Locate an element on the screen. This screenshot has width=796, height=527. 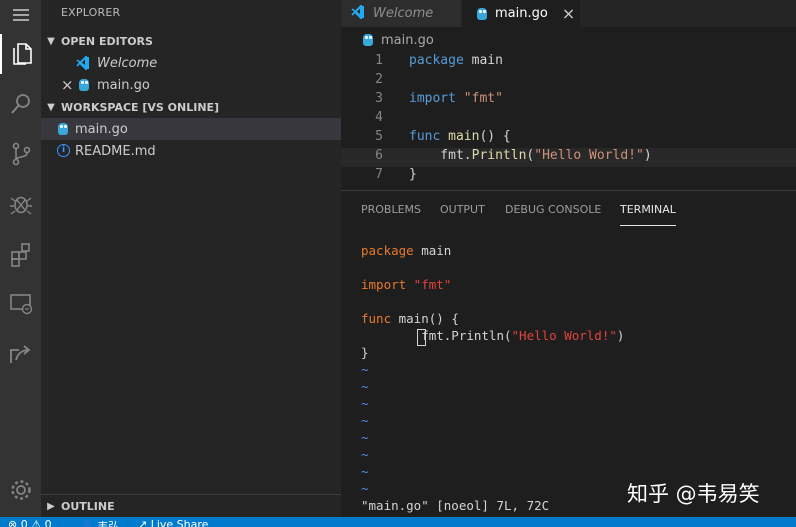
tab-label: Welcome is located at coordinates (403, 13).